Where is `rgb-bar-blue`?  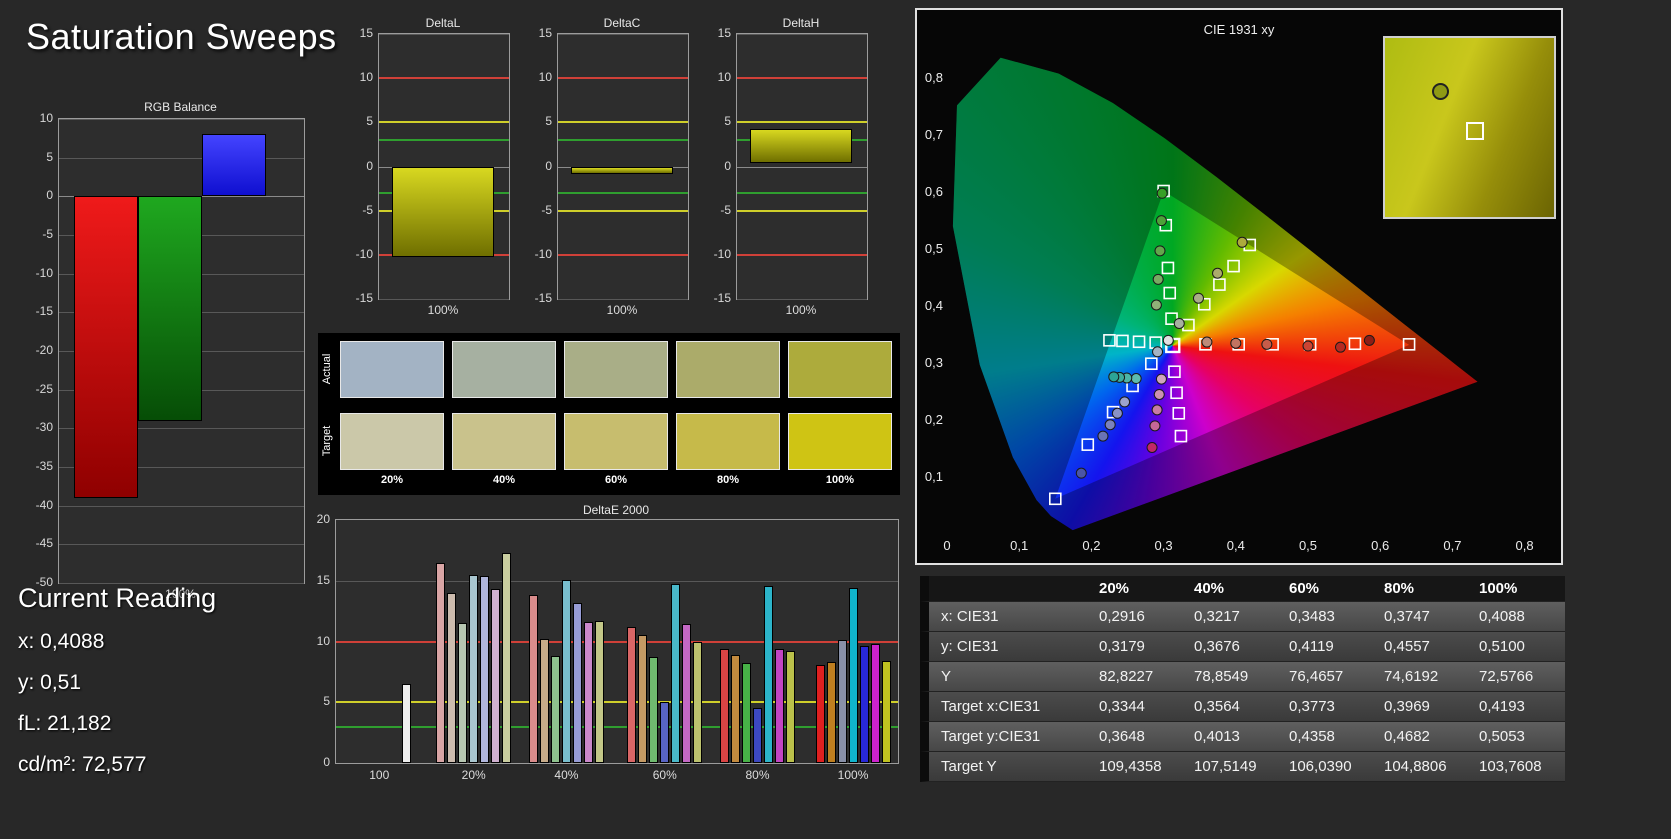
rgb-bar-blue is located at coordinates (234, 165).